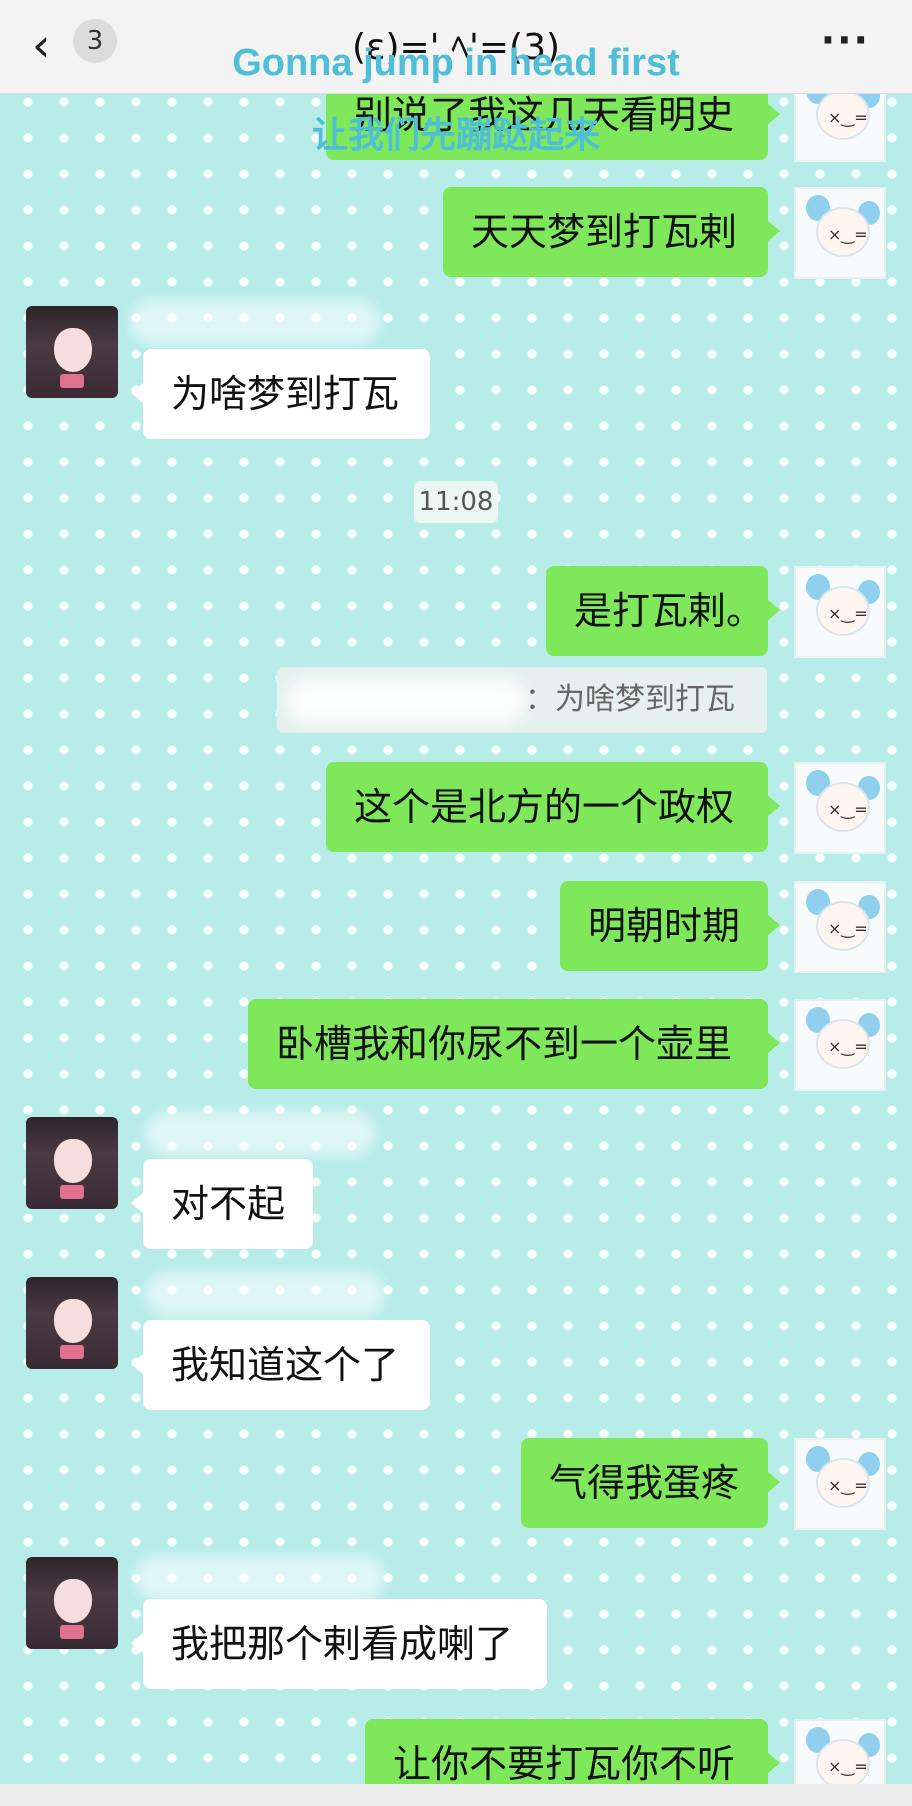  I want to click on message-bubble-incoming: 我把那个剌看成喇了, so click(339, 1644).